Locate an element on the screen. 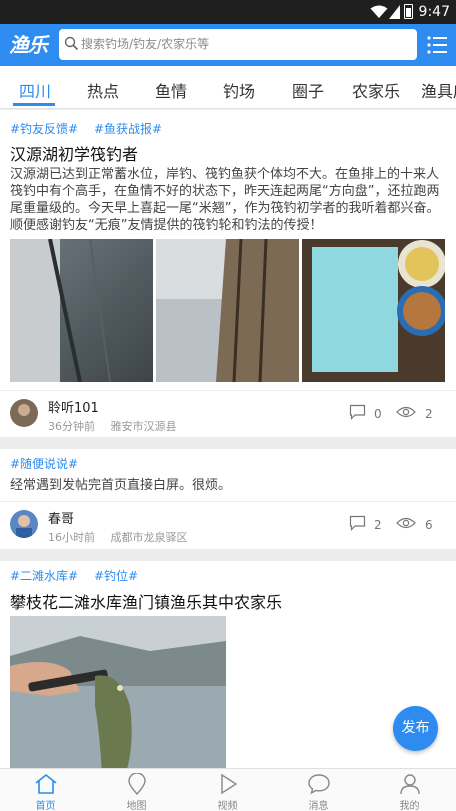 This screenshot has height=811, width=456. battery-icon is located at coordinates (408, 11).